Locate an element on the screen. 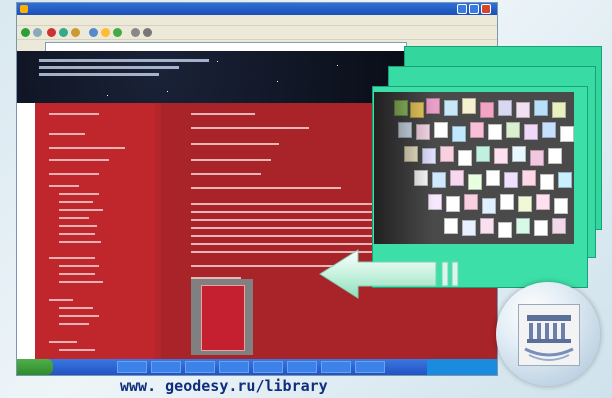  forward-arrow-icon is located at coordinates (37, 32).